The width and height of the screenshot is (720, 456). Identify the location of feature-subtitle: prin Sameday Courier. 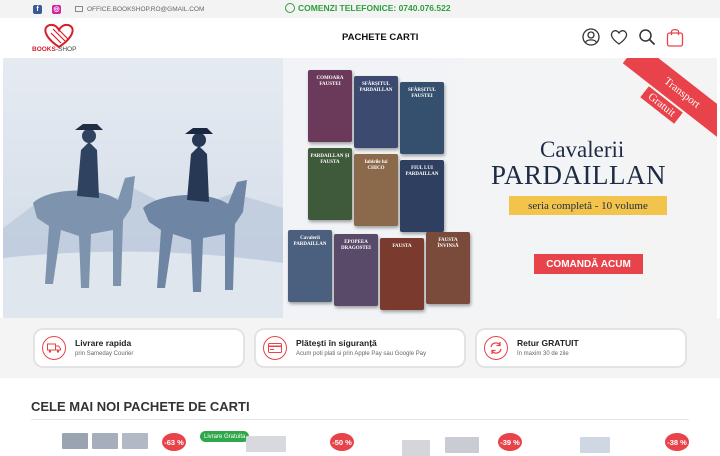
(104, 354).